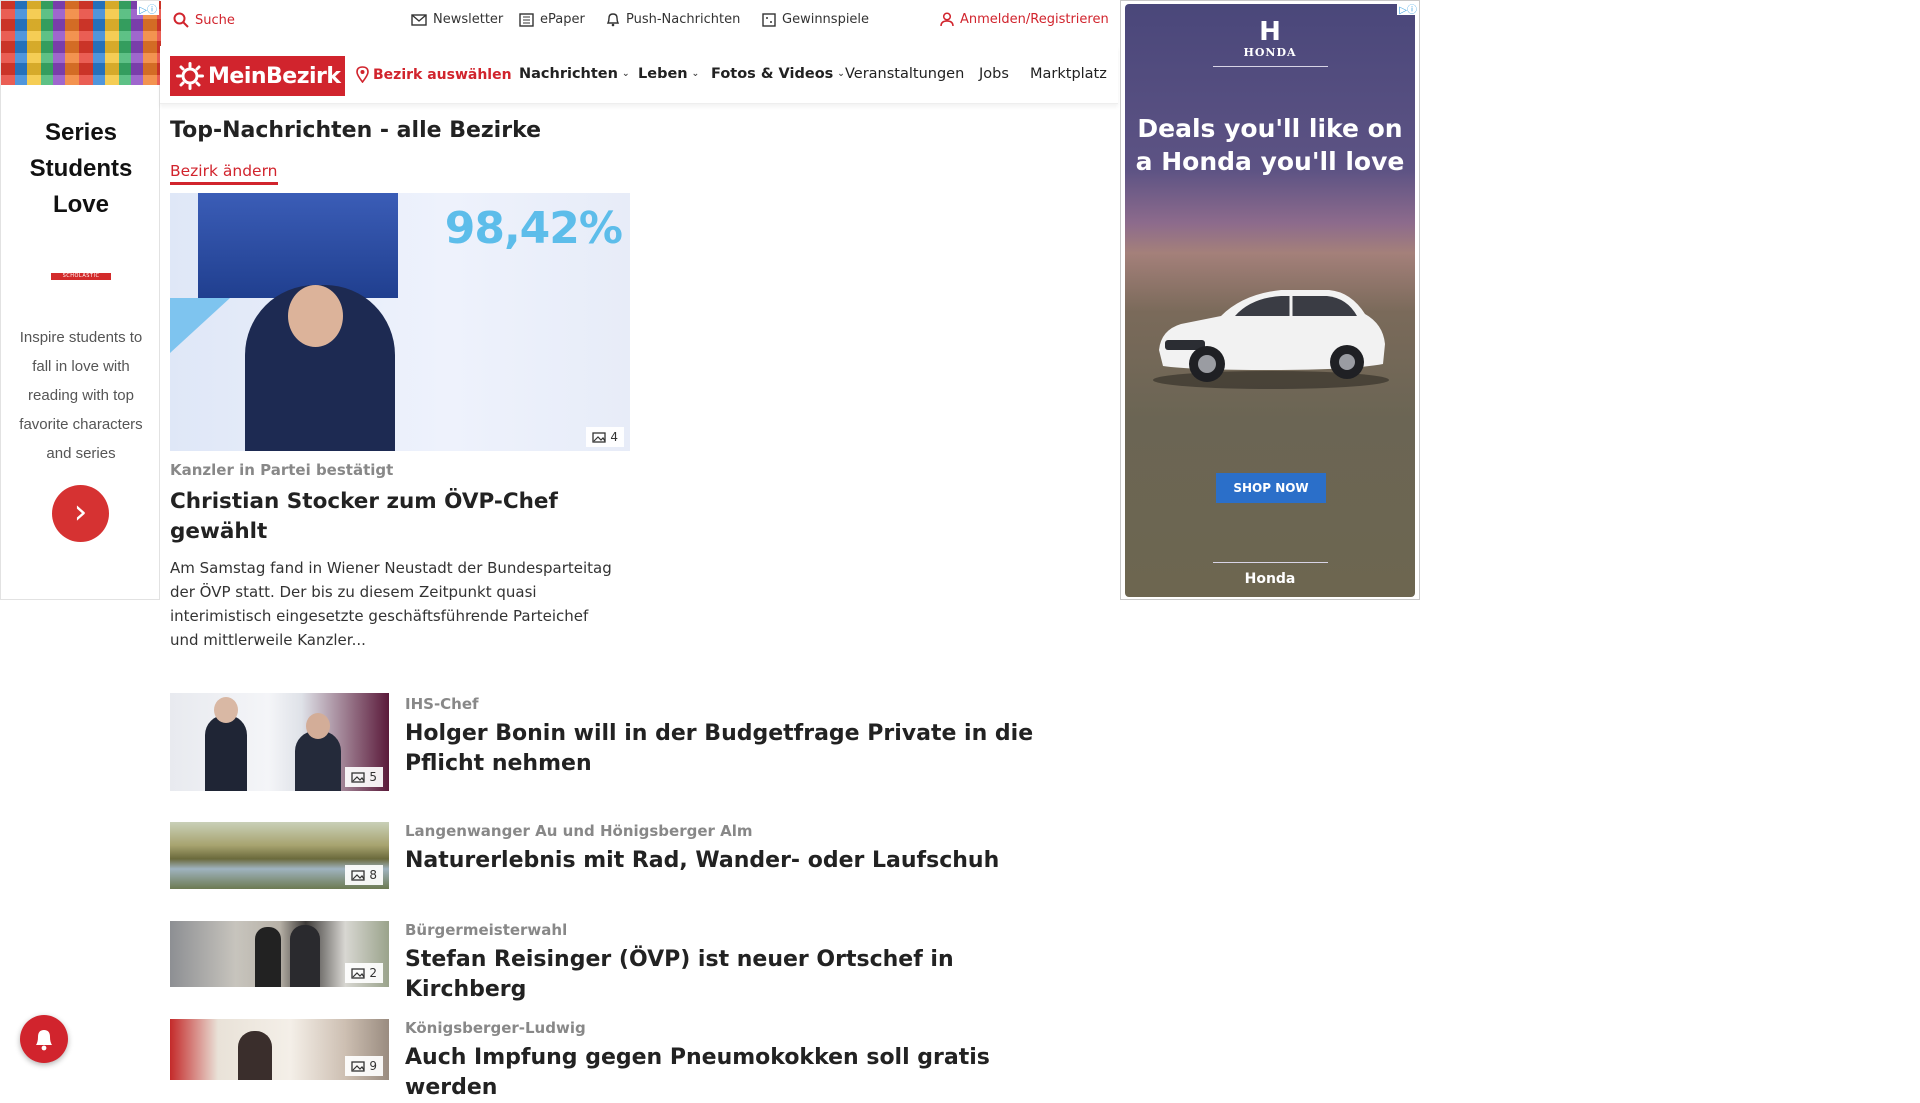 Image resolution: width=1920 pixels, height=1103 pixels. Describe the element at coordinates (282, 470) in the screenshot. I see `hero-kicker: Kanzler in Partei bestätigt` at that location.